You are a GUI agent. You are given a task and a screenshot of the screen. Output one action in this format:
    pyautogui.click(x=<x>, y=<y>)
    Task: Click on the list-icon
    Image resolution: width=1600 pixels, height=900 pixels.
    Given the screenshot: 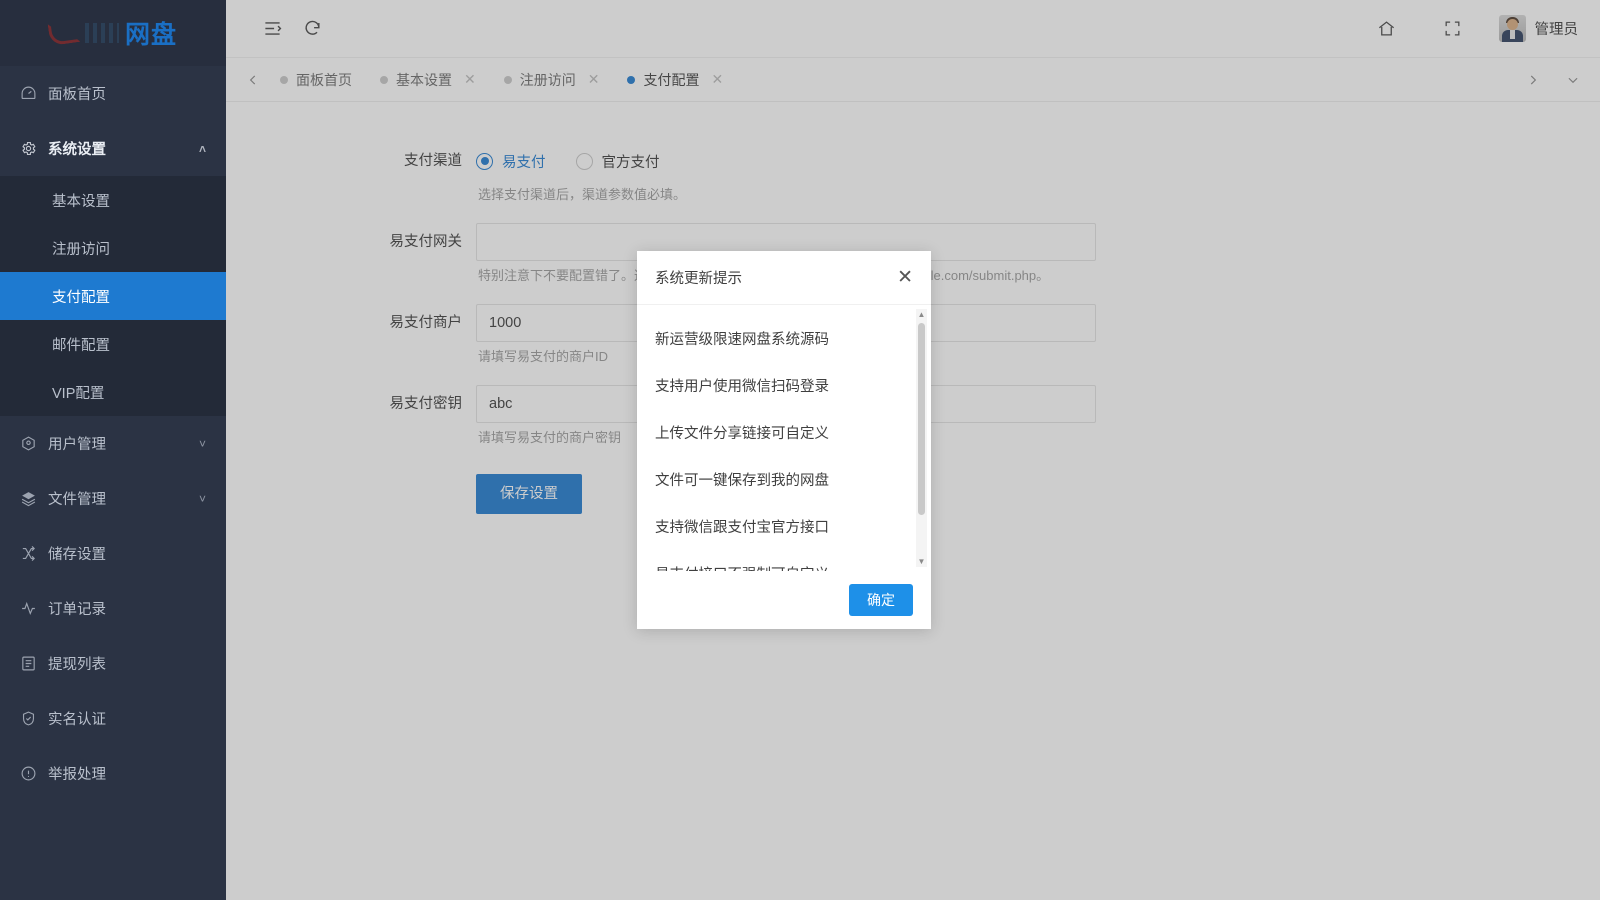 What is the action you would take?
    pyautogui.click(x=31, y=663)
    